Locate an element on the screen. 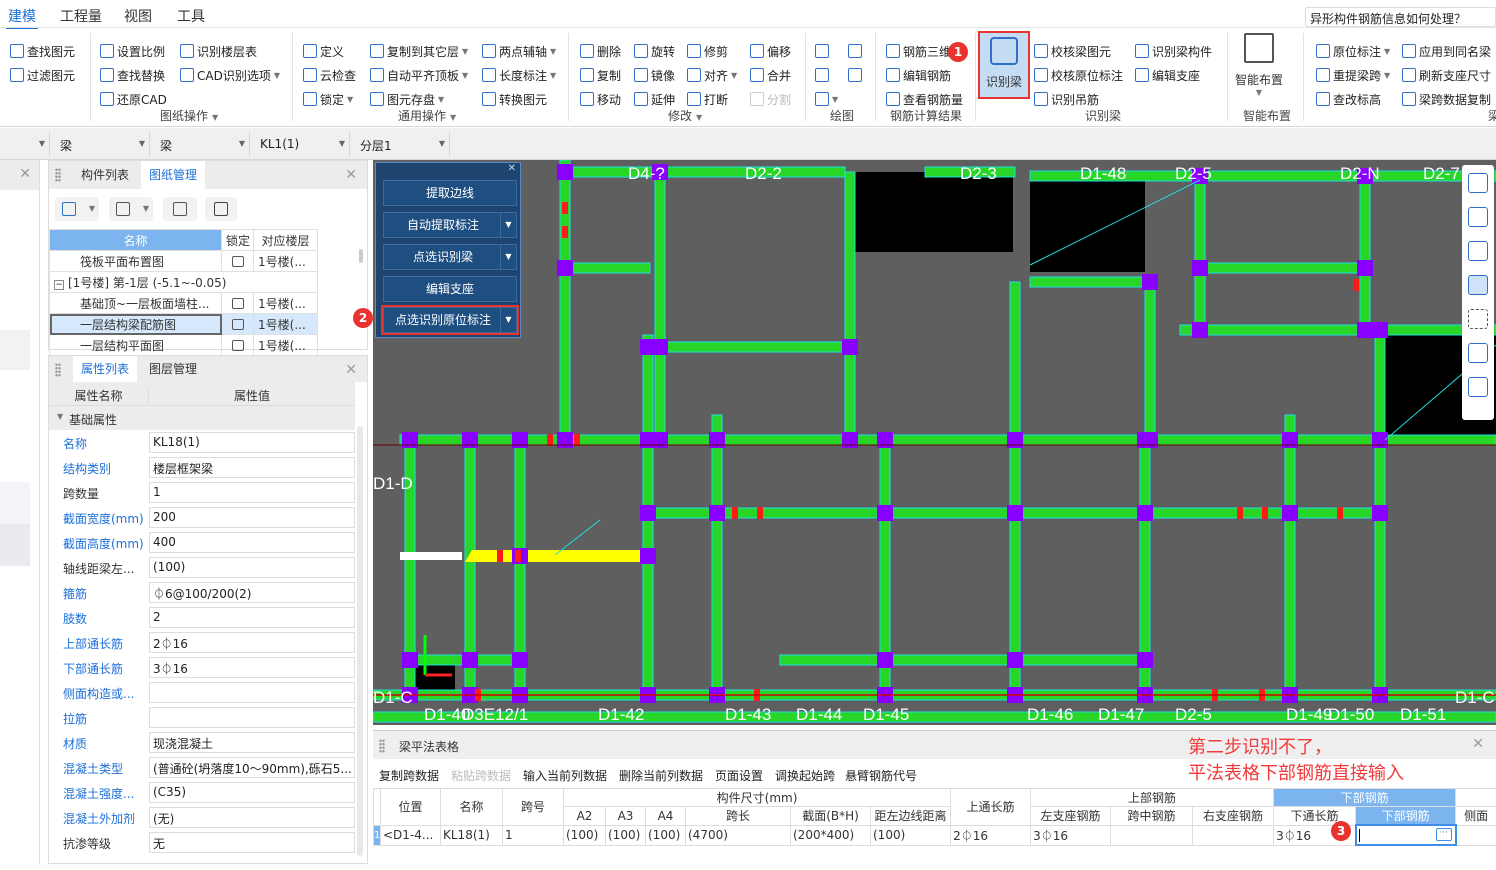 The height and width of the screenshot is (870, 1496). check-annotation-button: 校核原位标注 is located at coordinates (1078, 75).